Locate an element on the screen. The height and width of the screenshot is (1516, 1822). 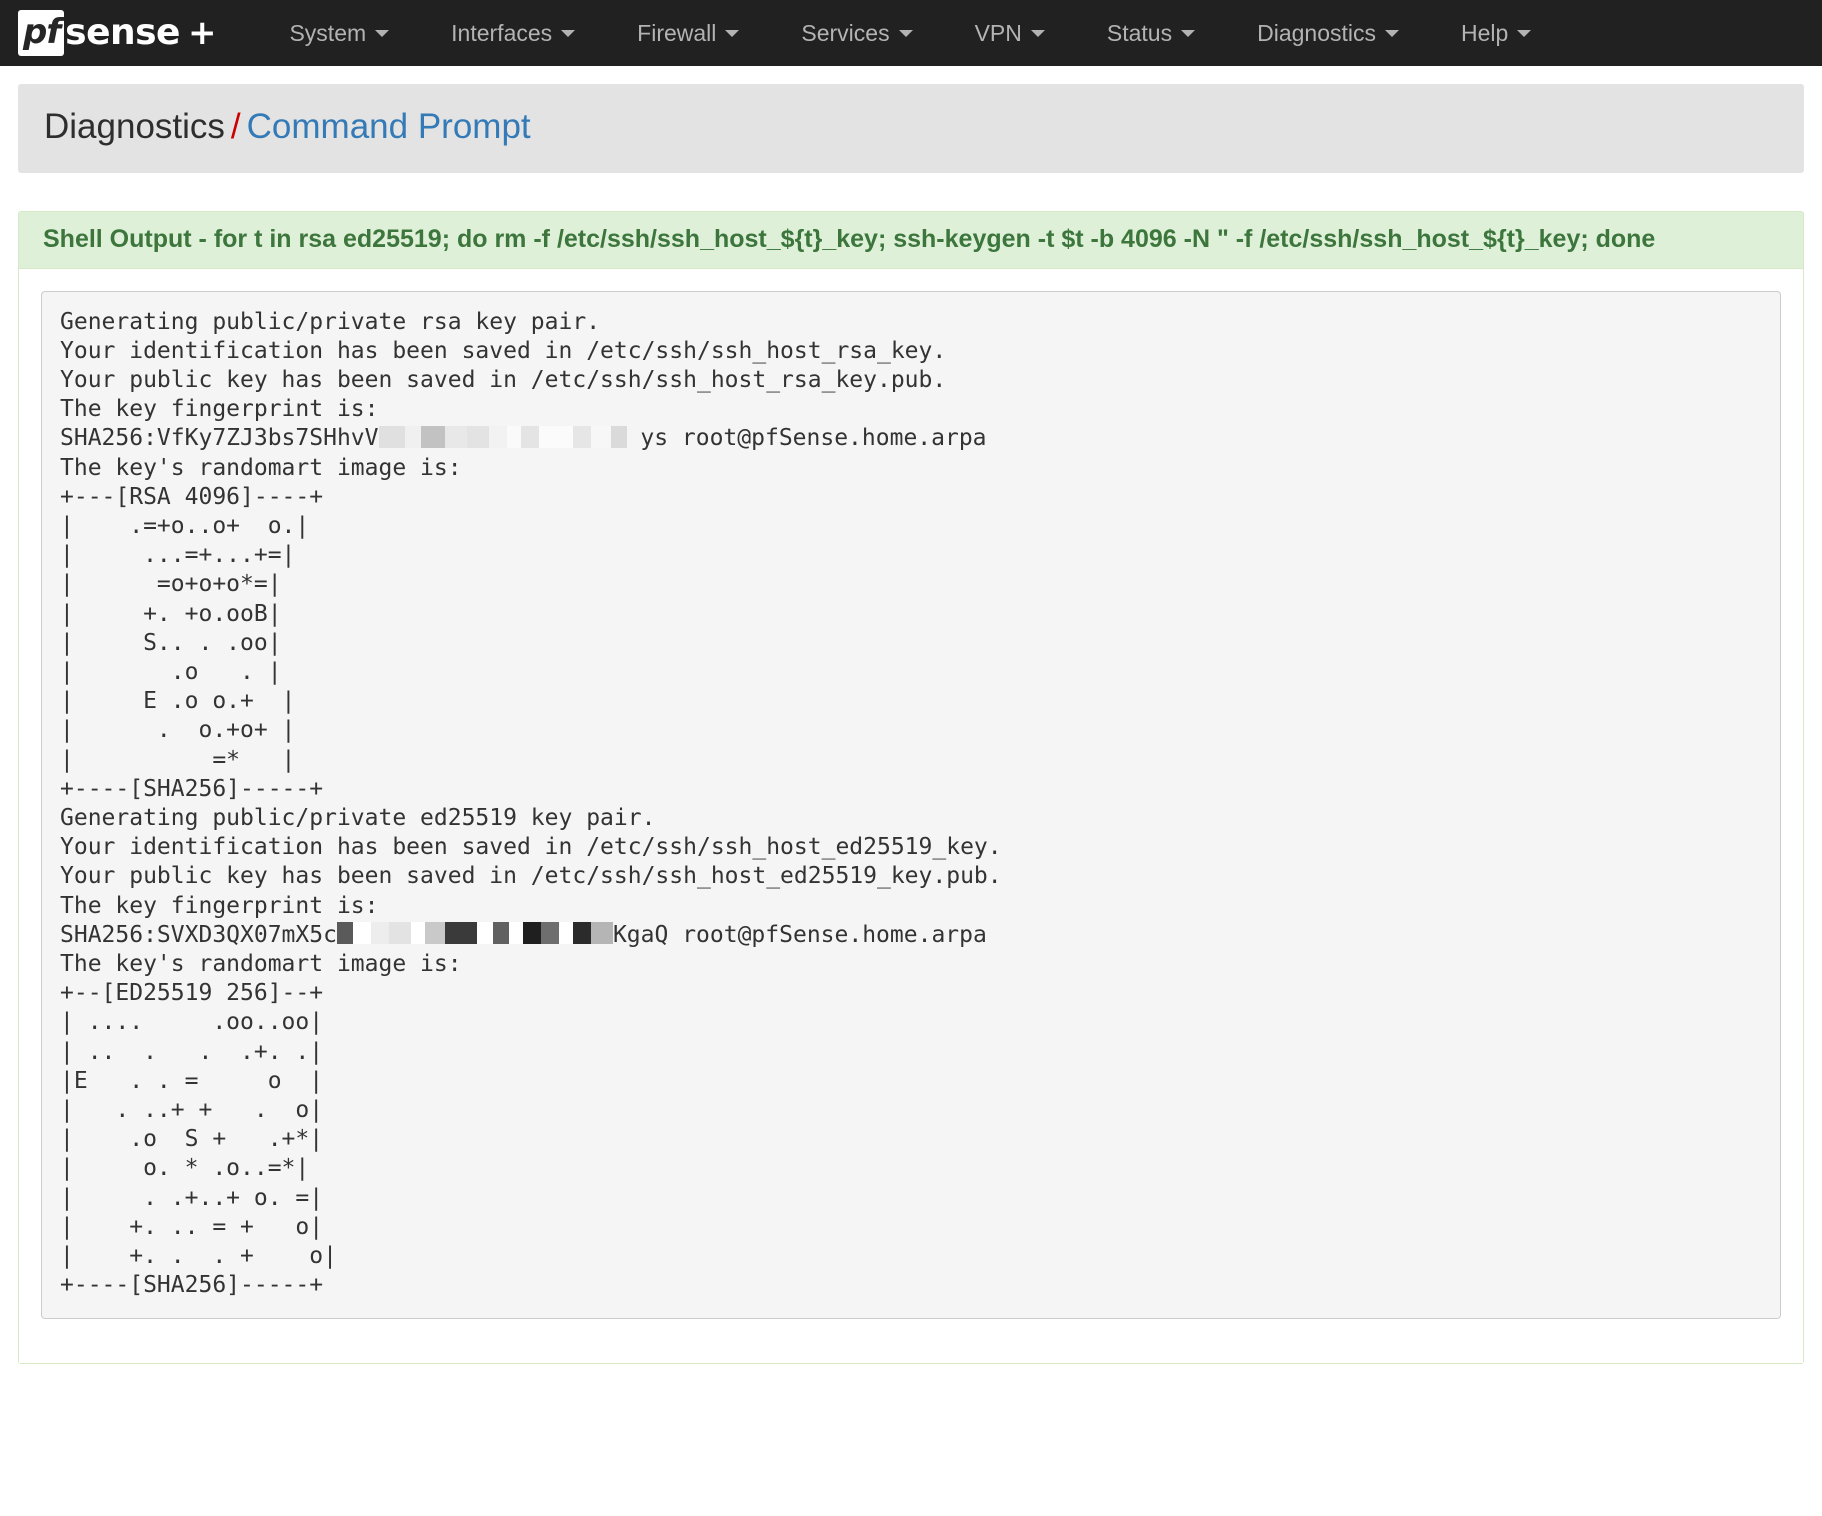
fingerprint-suffix: KgaQ root@pfSense.home.arpa is located at coordinates (799, 934).